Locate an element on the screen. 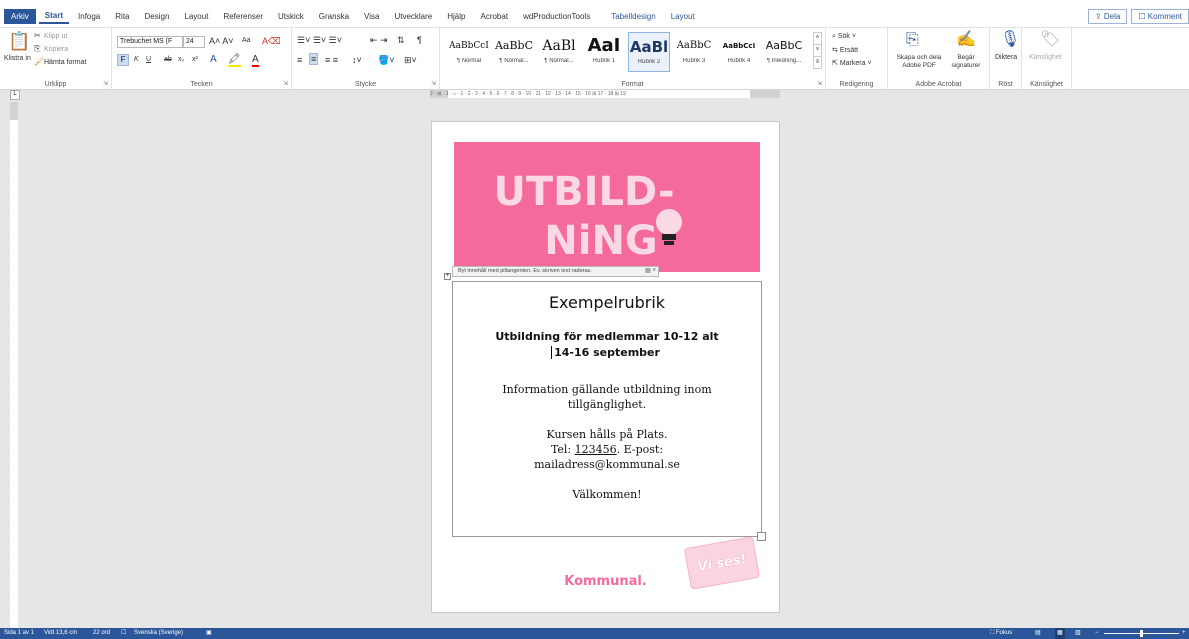 This screenshot has height=639, width=1189. grow-font-icon: A˄ A˅ is located at coordinates (221, 41).